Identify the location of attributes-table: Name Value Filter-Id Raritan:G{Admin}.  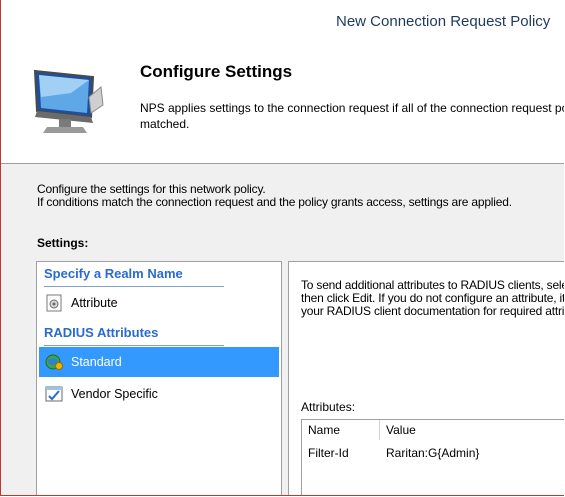
(432, 457).